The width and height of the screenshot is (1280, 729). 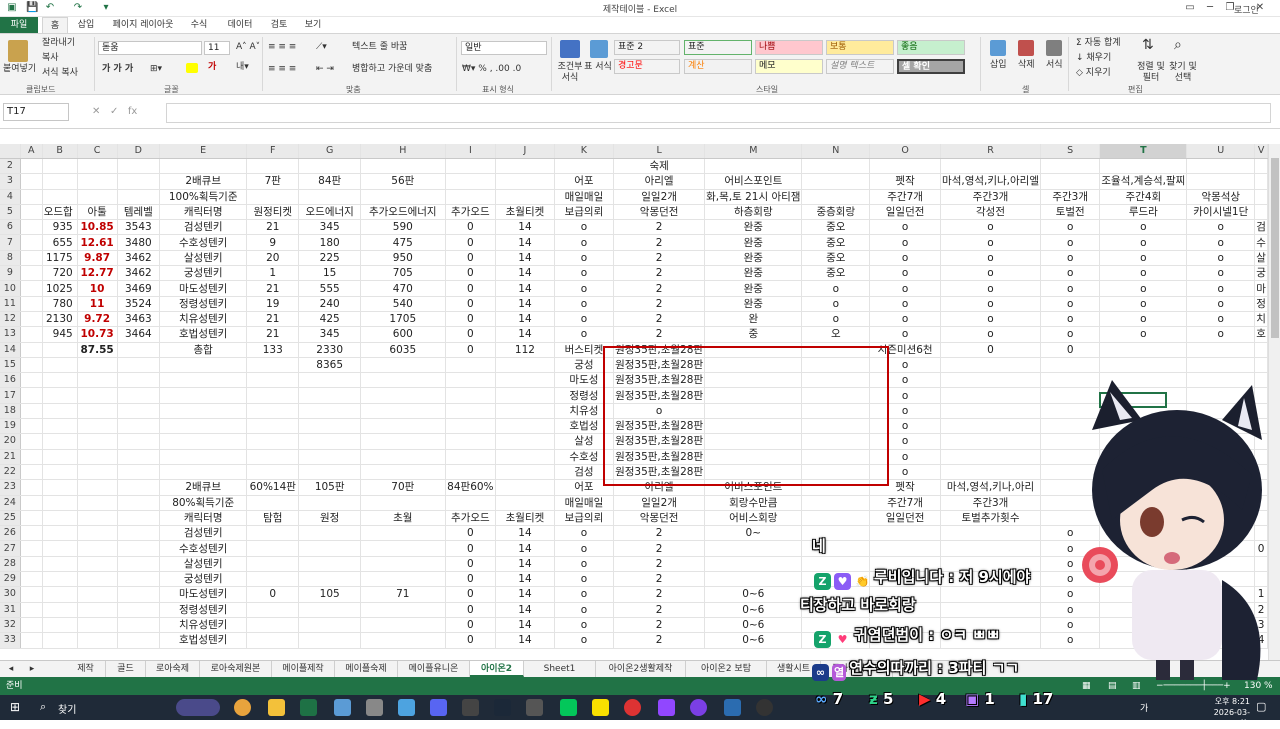 I want to click on ime-indicator: 가, so click(x=1144, y=707).